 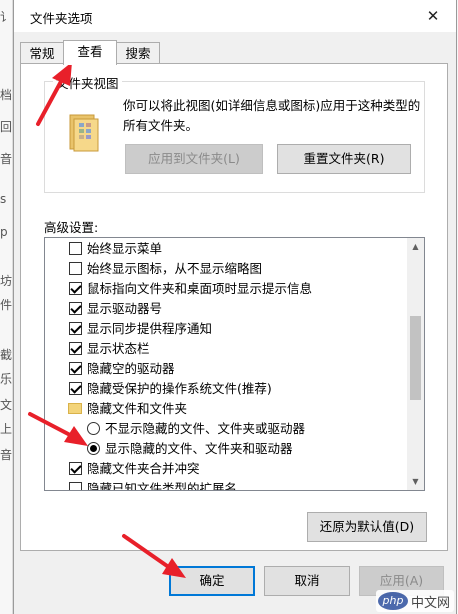 What do you see at coordinates (6, 281) in the screenshot?
I see `background-text: 坊` at bounding box center [6, 281].